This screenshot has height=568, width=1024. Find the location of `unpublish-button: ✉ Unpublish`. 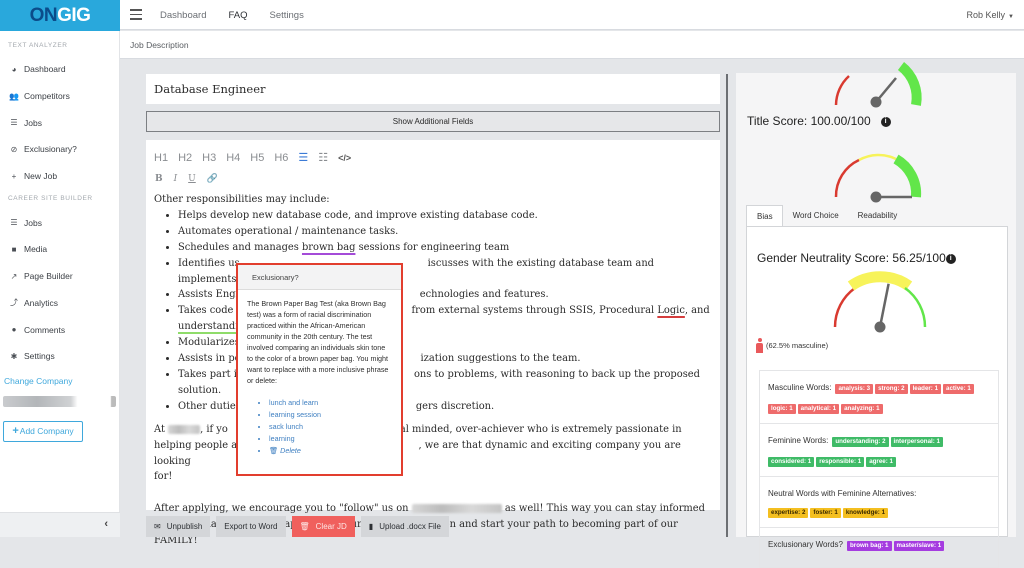

unpublish-button: ✉ Unpublish is located at coordinates (178, 526).